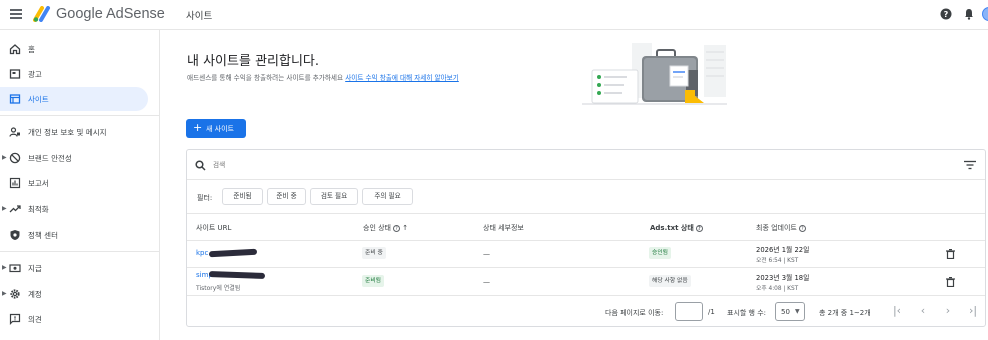  Describe the element at coordinates (74, 319) in the screenshot. I see `sidebar-item-feedback: 의견` at that location.